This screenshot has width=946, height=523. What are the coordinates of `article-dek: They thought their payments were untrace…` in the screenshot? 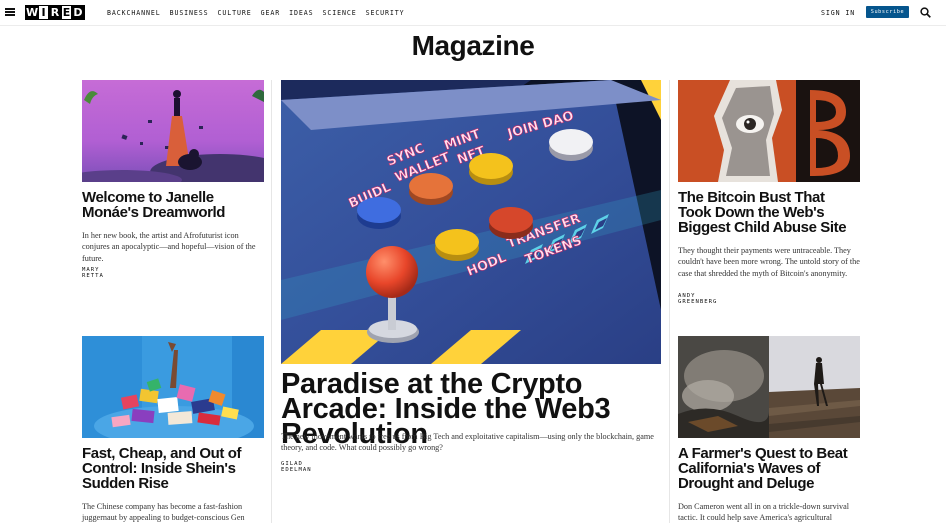 It's located at (769, 262).